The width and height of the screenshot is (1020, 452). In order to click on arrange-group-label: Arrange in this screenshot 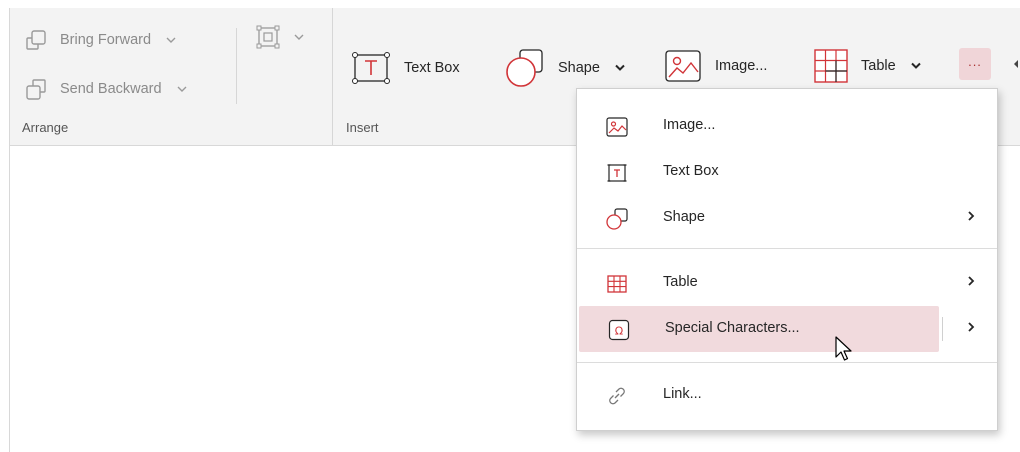, I will do `click(45, 127)`.